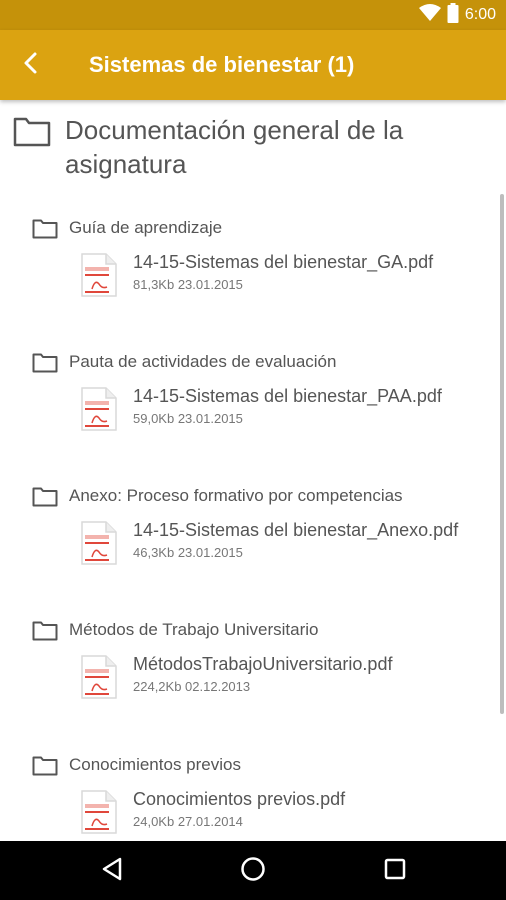 The height and width of the screenshot is (900, 506). What do you see at coordinates (188, 821) in the screenshot?
I see `file-meta: 24,0Kb 27.01.2014` at bounding box center [188, 821].